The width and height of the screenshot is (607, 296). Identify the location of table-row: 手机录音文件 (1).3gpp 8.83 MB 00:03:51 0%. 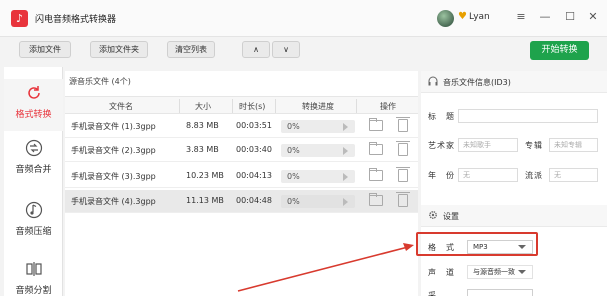
(241, 126).